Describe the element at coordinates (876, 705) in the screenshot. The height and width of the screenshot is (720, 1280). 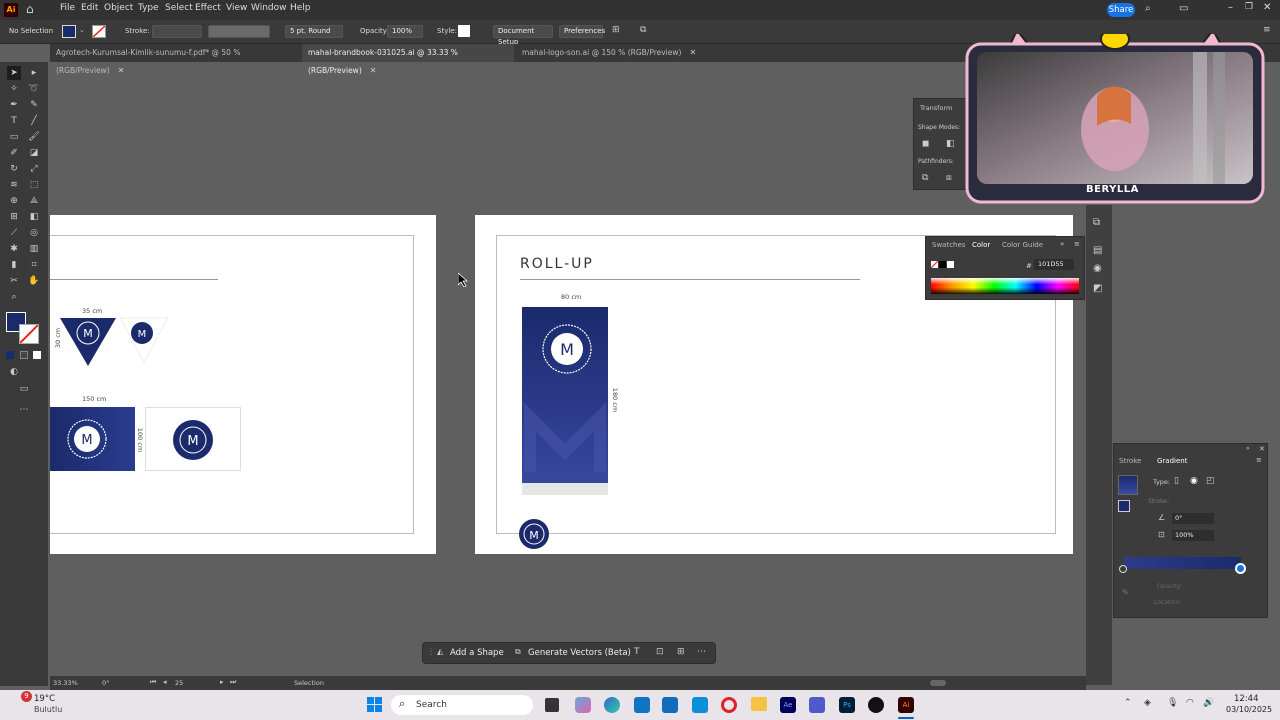
I see `obs-icon` at that location.